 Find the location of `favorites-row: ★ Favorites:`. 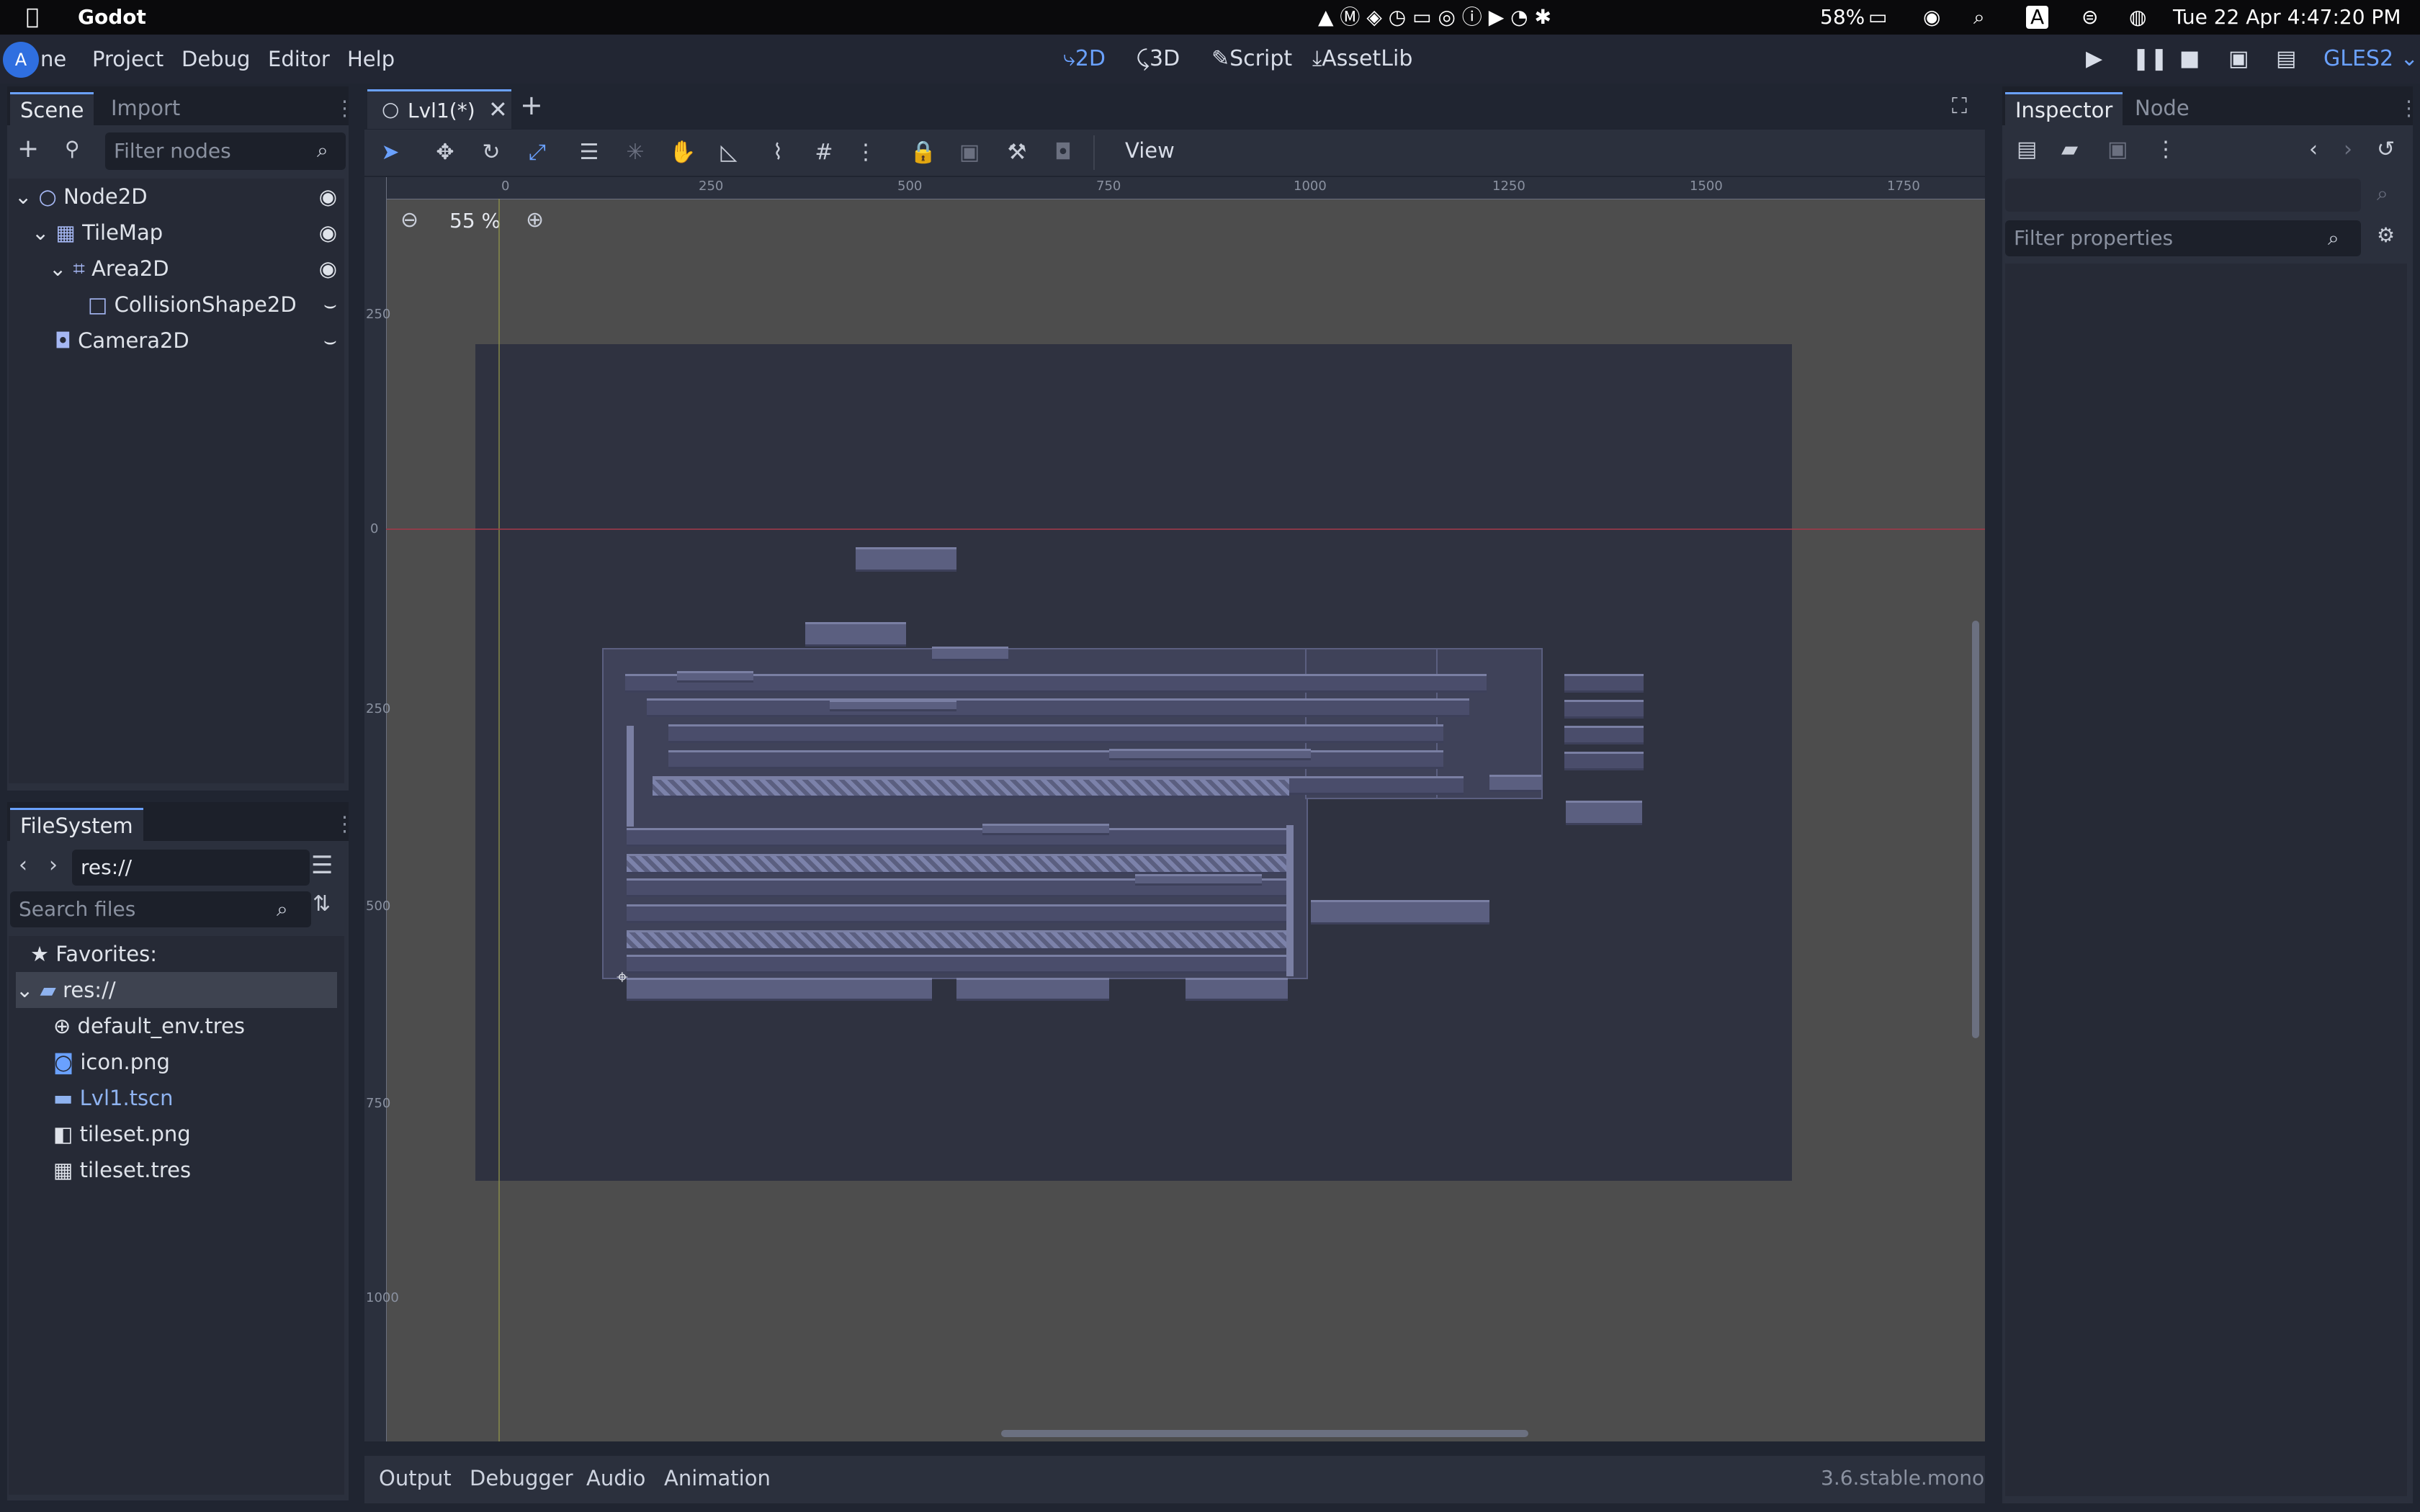

favorites-row: ★ Favorites: is located at coordinates (93, 954).